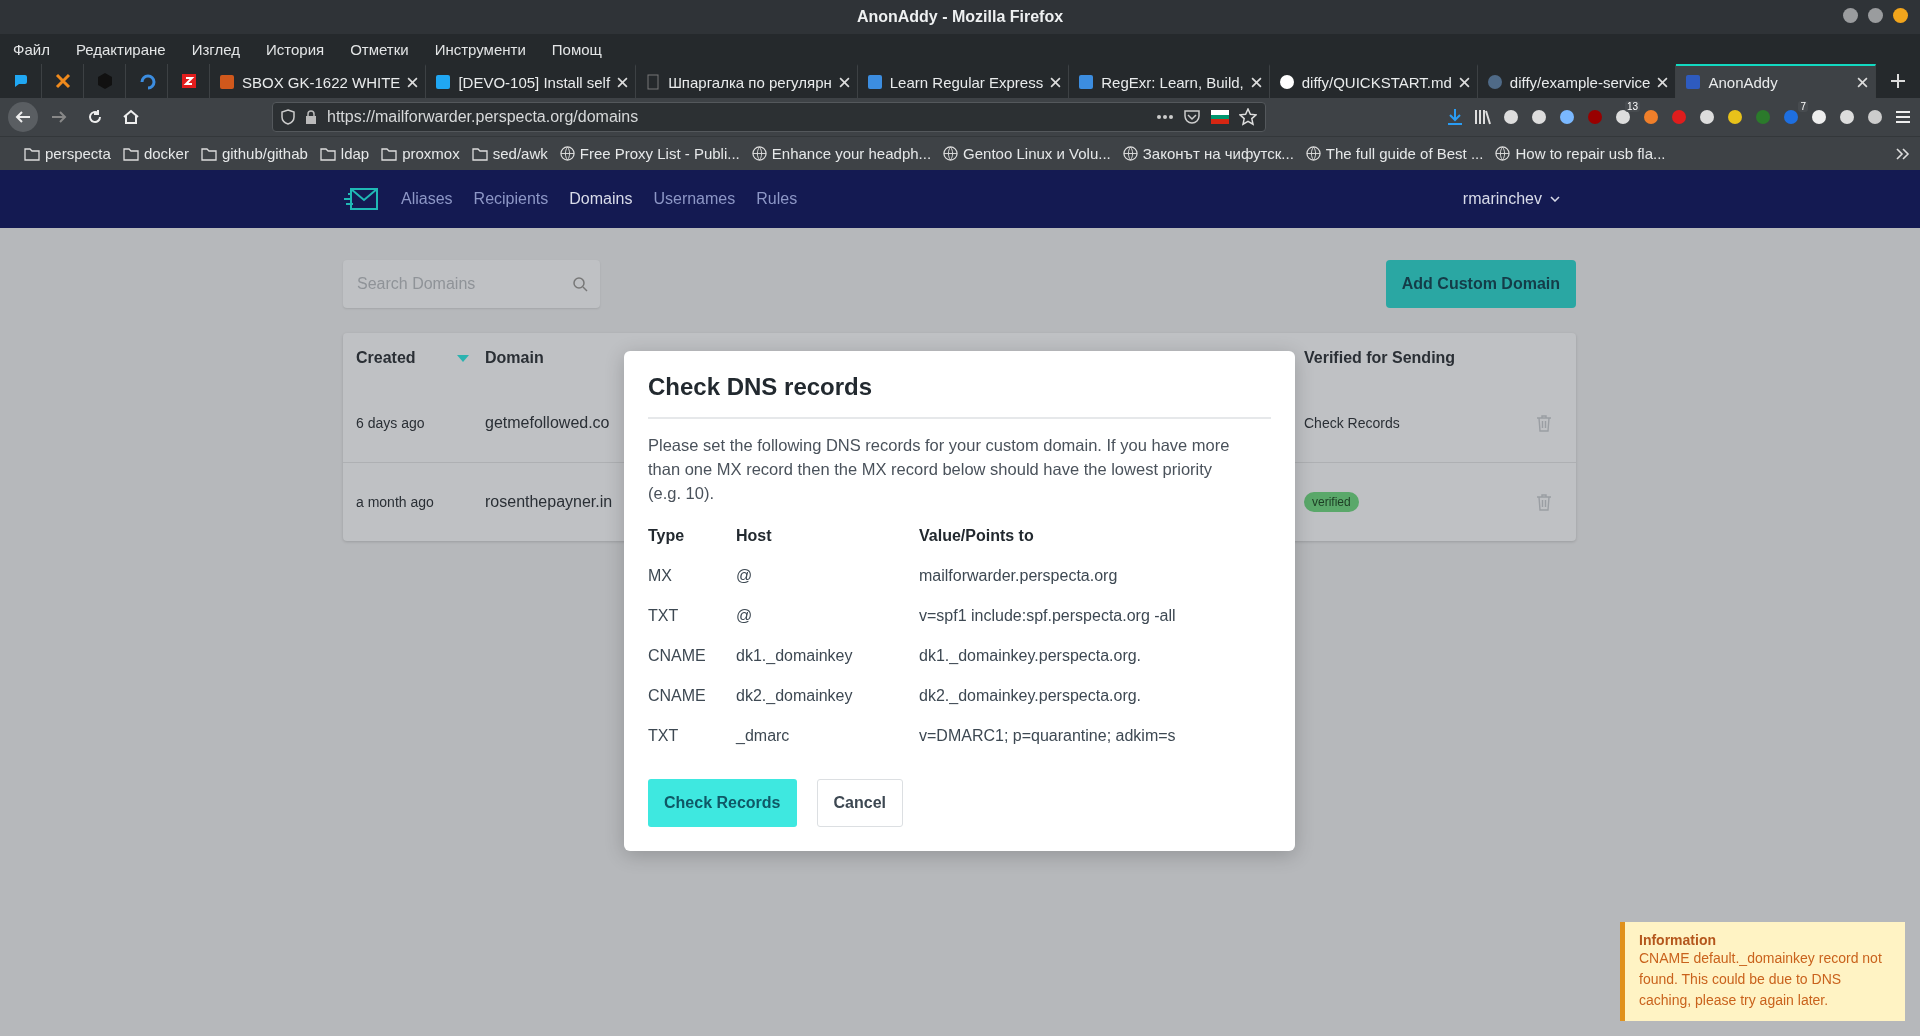 The width and height of the screenshot is (1920, 1036). Describe the element at coordinates (547, 422) in the screenshot. I see `table-cell: getmefollowed.co` at that location.